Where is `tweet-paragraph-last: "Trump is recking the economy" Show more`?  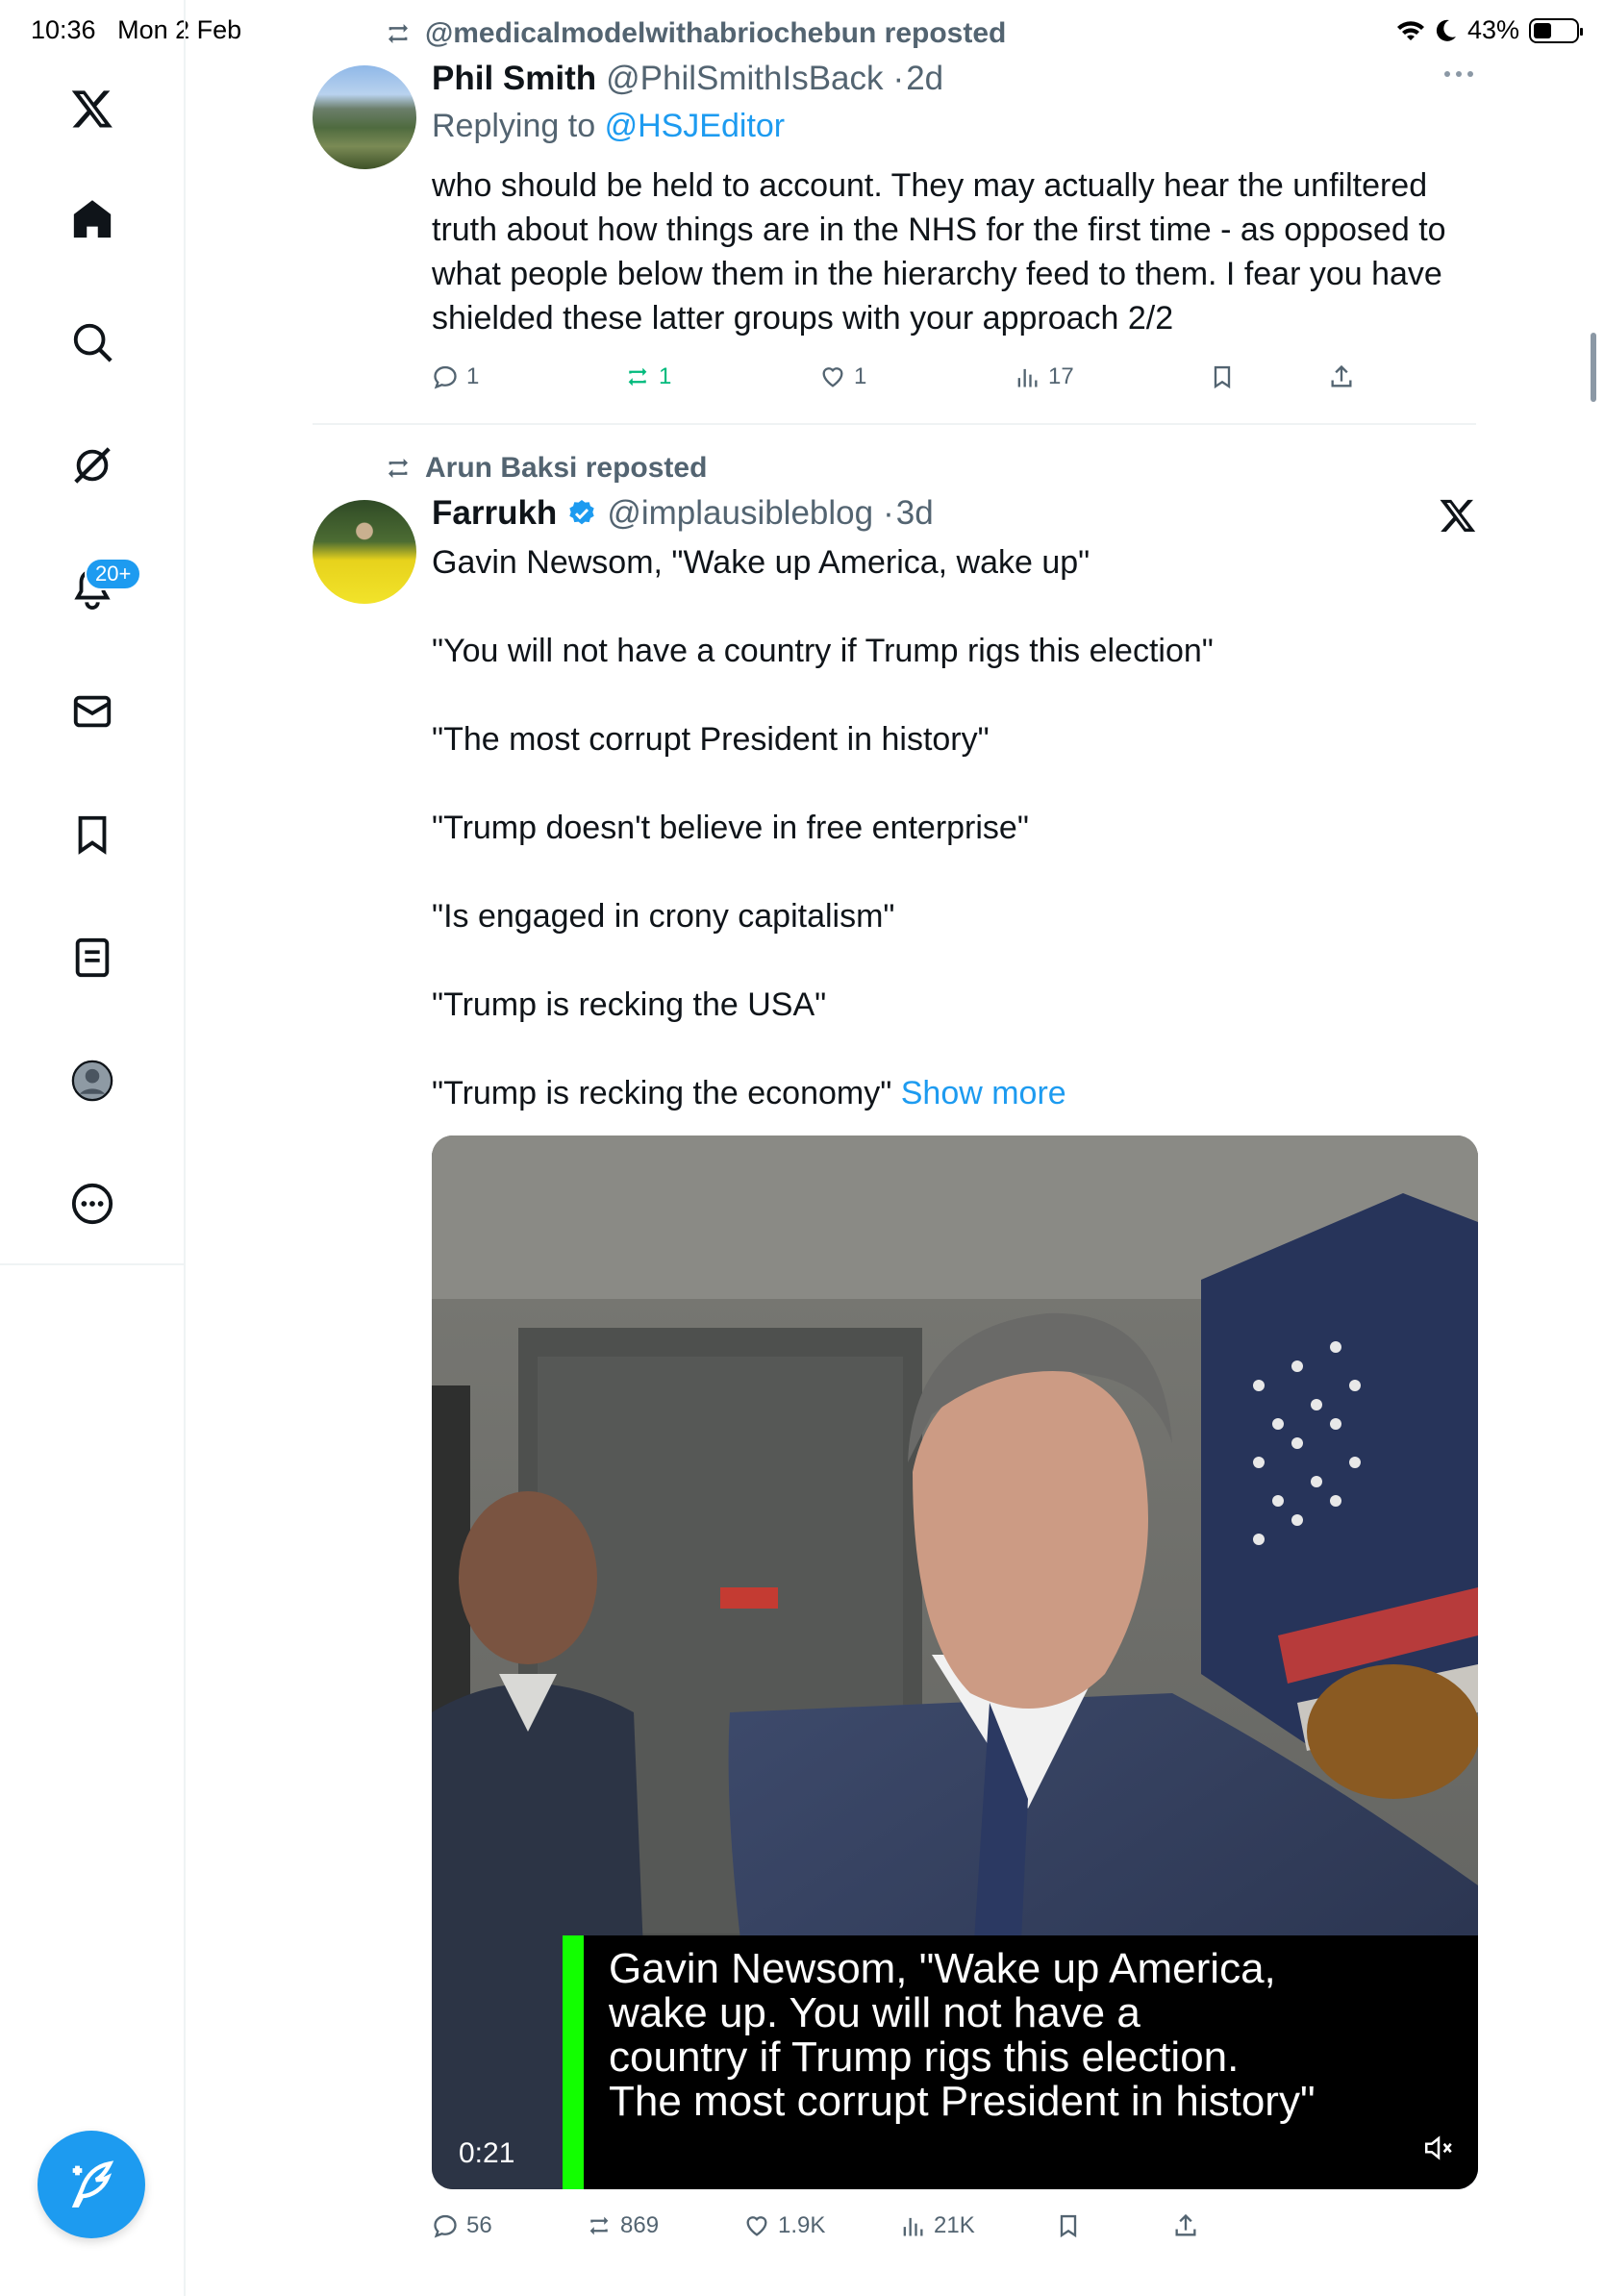
tweet-paragraph-last: "Trump is recking the economy" Show more is located at coordinates (961, 1093).